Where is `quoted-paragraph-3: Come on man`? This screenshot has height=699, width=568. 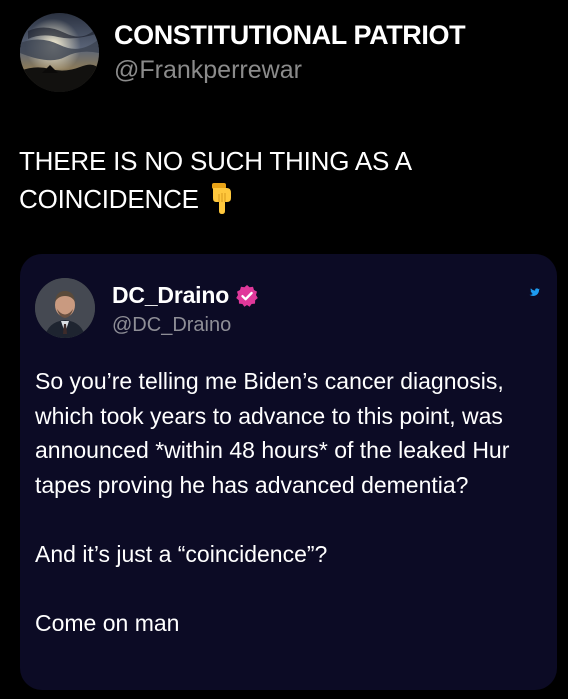
quoted-paragraph-3: Come on man is located at coordinates (107, 622).